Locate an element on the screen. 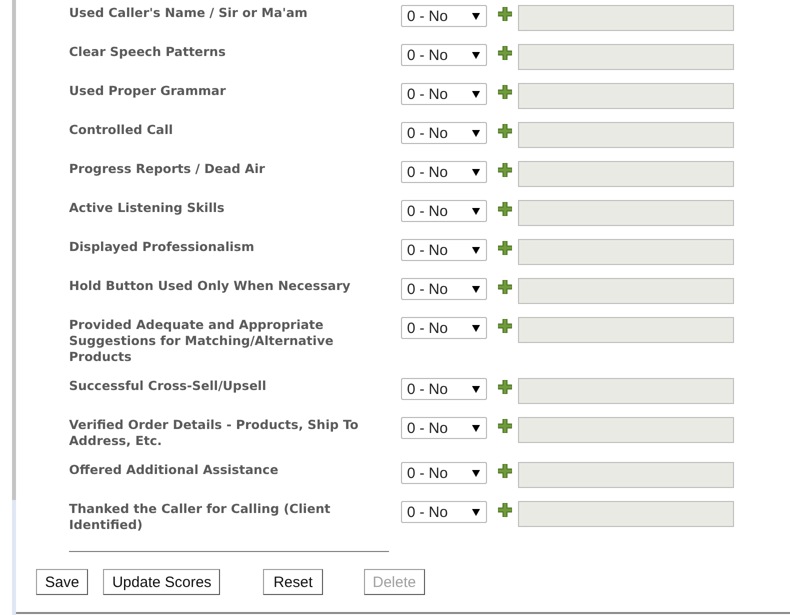  criterion-label: Used Proper Grammar is located at coordinates (148, 91).